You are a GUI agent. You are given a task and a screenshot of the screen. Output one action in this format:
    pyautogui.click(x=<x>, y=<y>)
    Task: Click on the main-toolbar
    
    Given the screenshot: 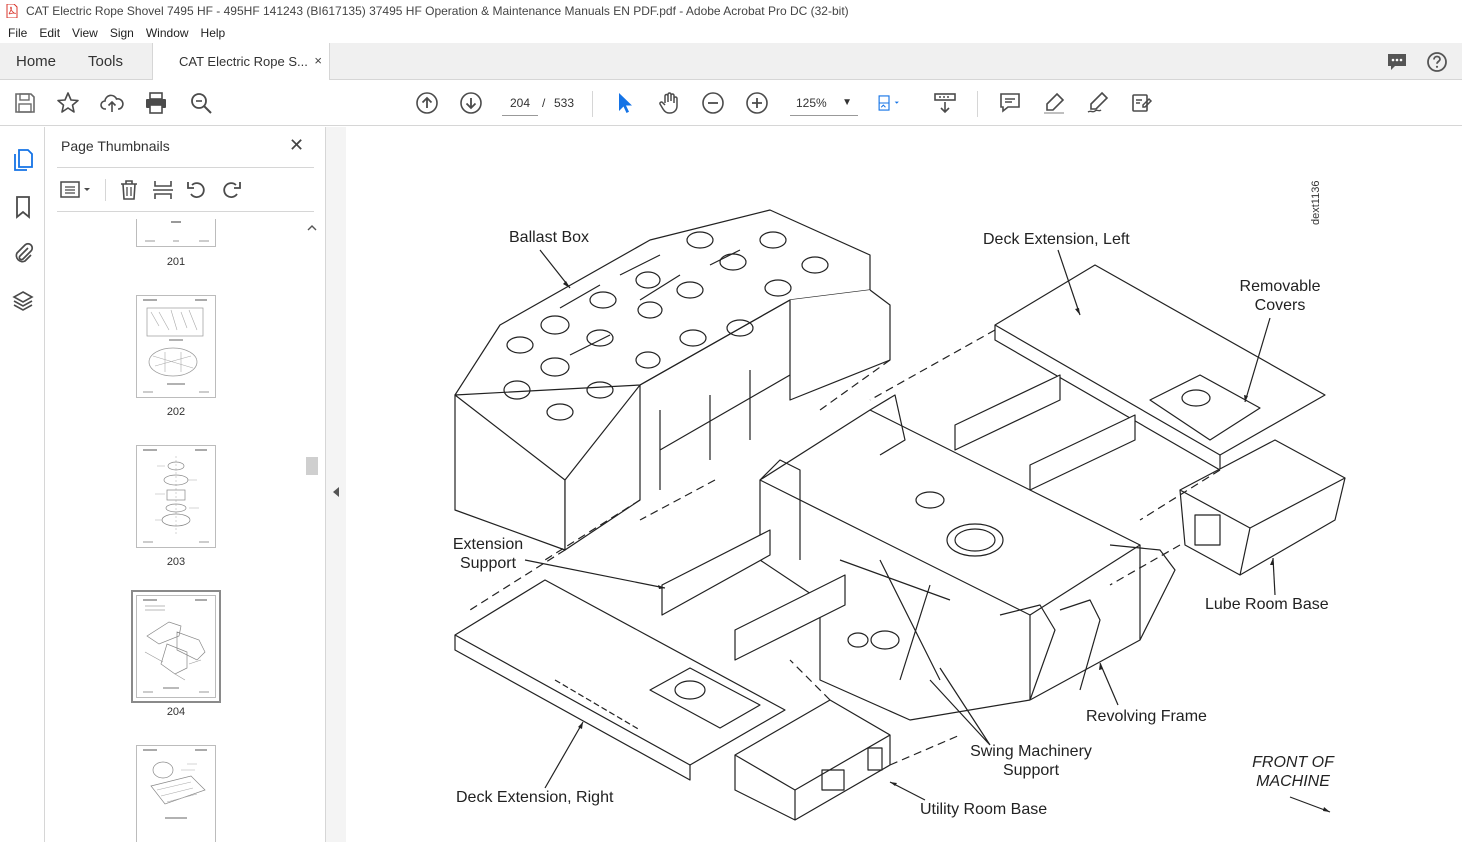 What is the action you would take?
    pyautogui.click(x=731, y=103)
    